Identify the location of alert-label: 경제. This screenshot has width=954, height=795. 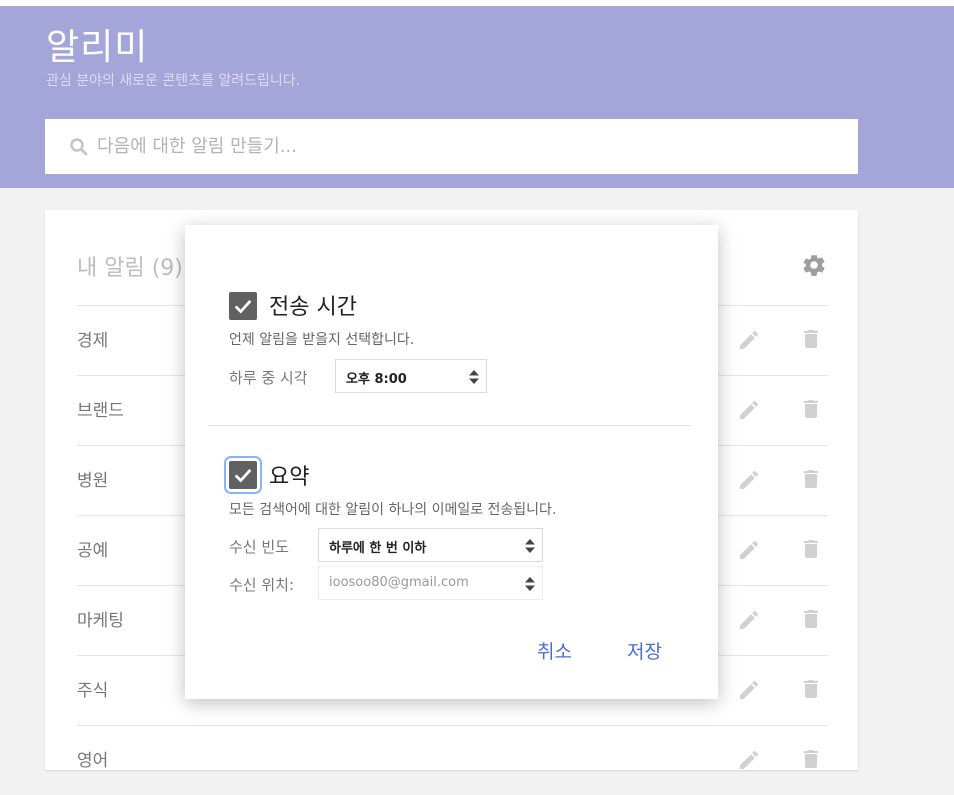
(93, 341).